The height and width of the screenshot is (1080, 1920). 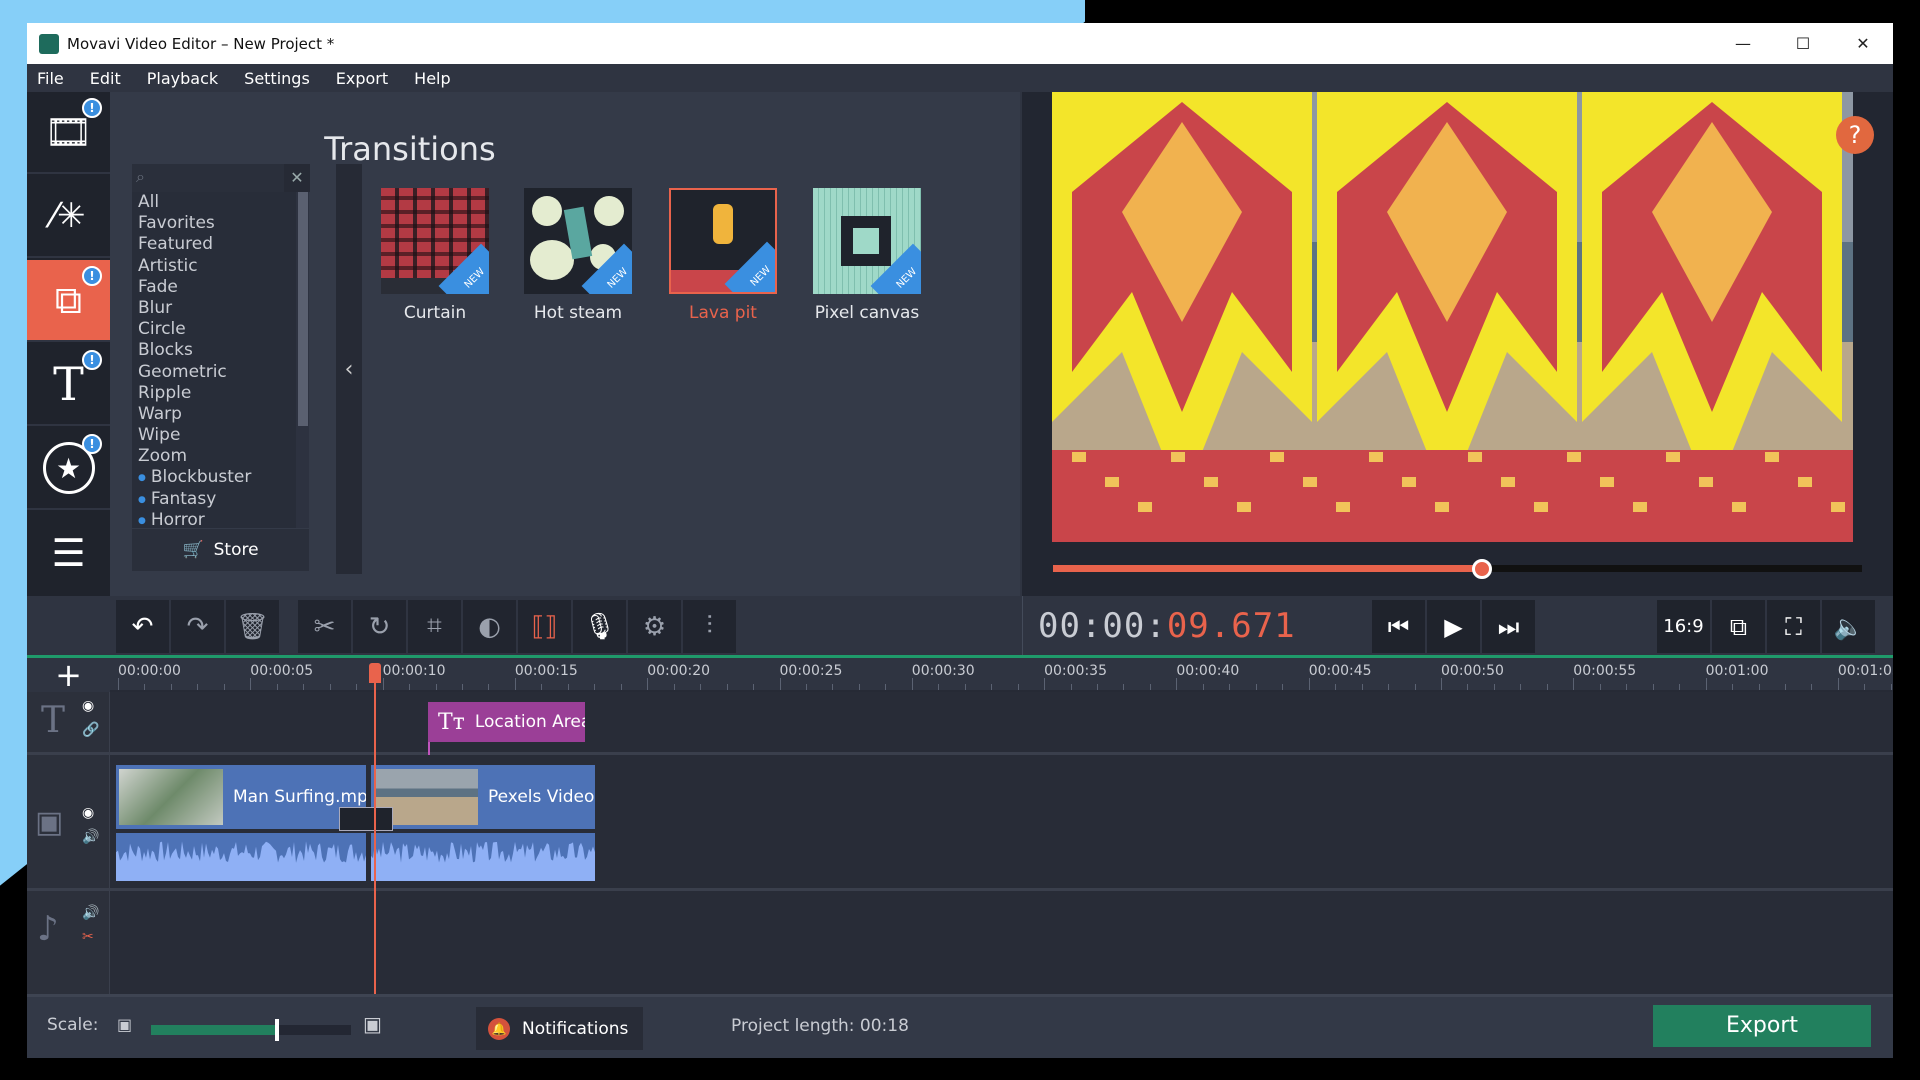 I want to click on add-track-button: +, so click(x=68, y=675).